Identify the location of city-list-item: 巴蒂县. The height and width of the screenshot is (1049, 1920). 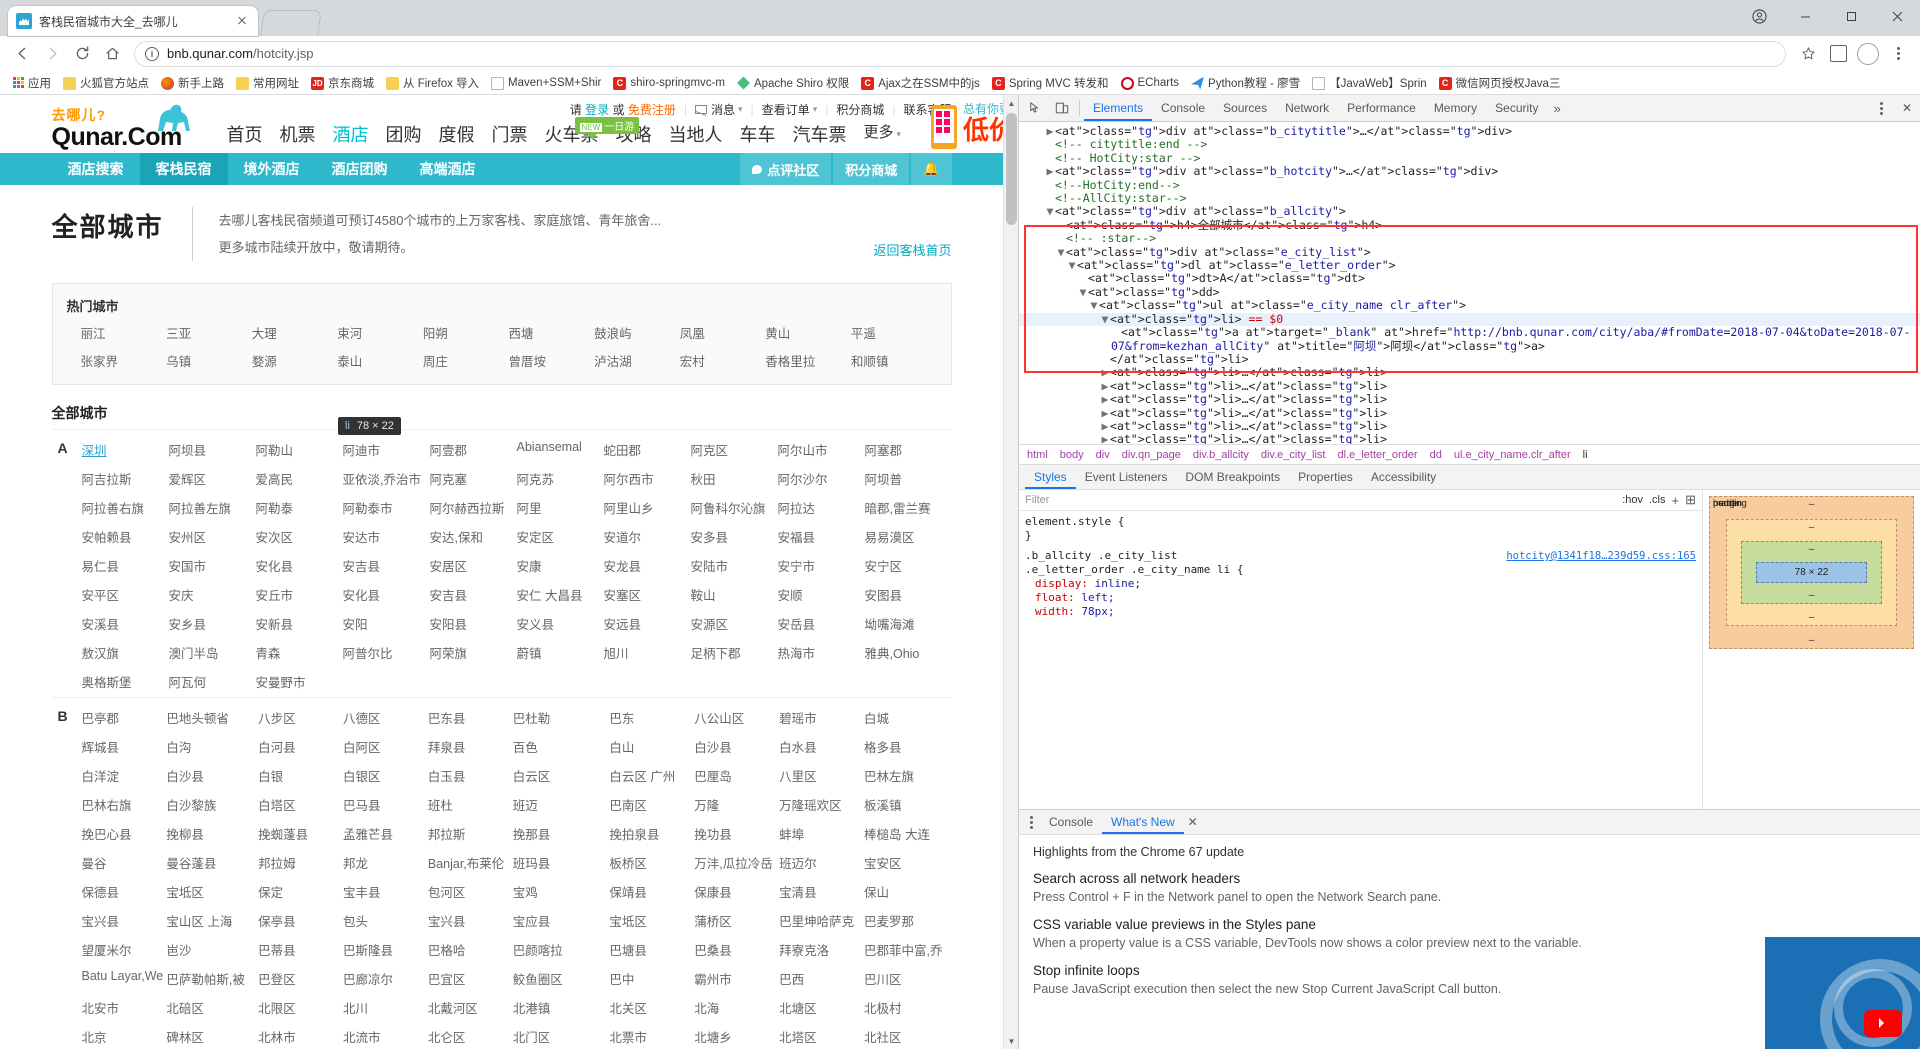
(300, 949).